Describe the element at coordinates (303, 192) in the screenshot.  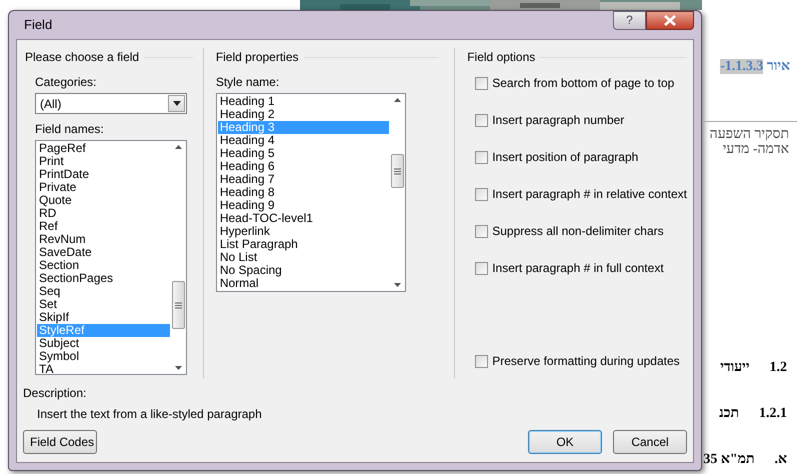
I see `list-item: Heading 8` at that location.